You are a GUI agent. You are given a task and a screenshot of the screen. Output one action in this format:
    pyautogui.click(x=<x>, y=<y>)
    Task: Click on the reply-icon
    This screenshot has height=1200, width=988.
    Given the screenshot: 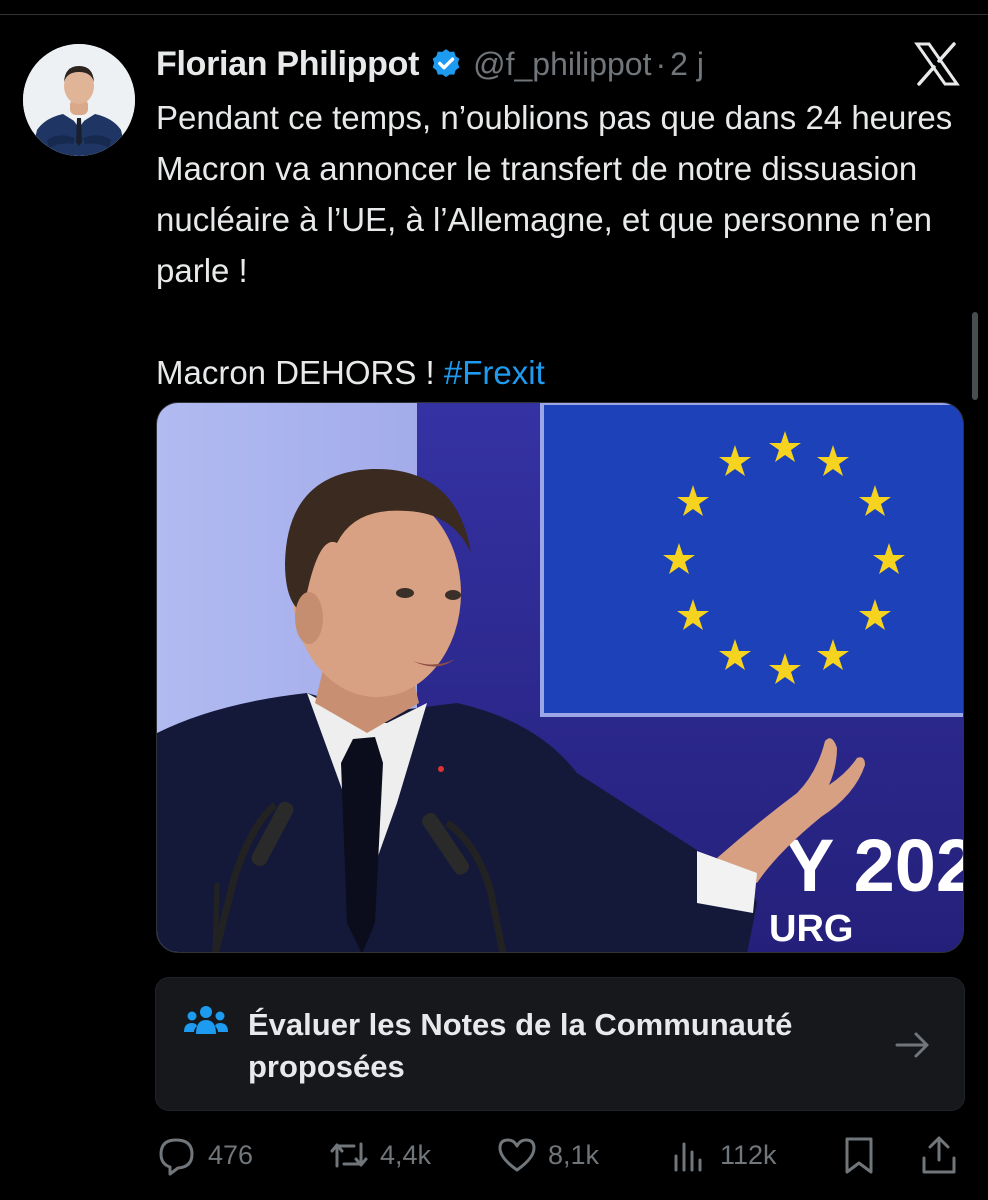 What is the action you would take?
    pyautogui.click(x=176, y=1157)
    